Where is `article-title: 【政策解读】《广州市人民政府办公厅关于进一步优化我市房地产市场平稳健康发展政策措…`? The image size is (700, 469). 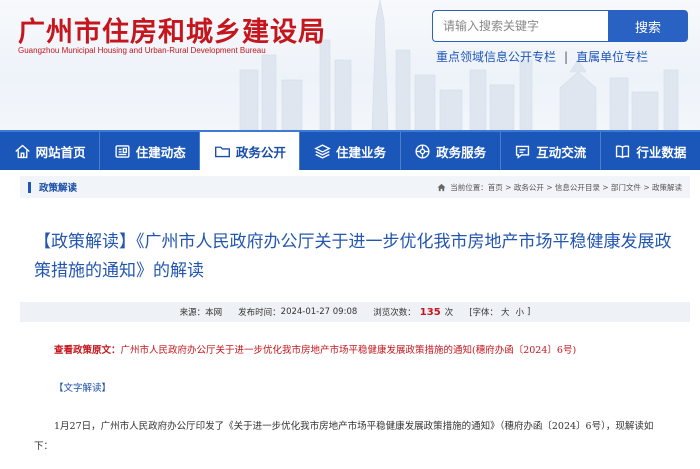
article-title: 【政策解读】《广州市人民政府办公厅关于进一步优化我市房地产市场平稳健康发展政策措… is located at coordinates (353, 256).